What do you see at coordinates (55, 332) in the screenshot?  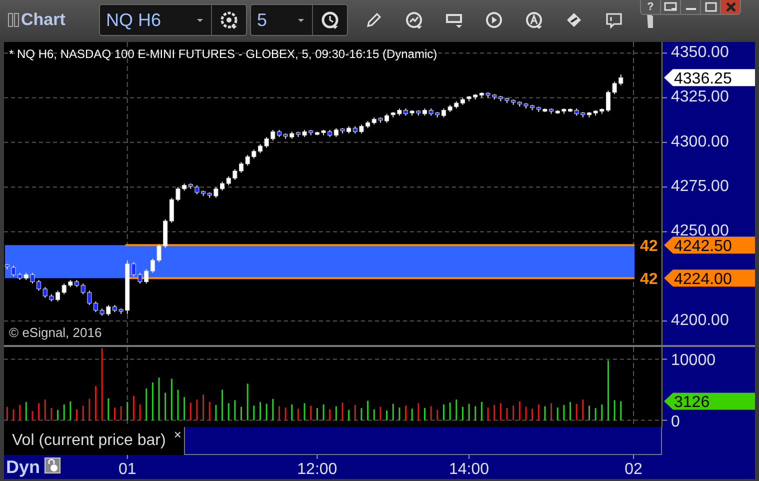 I see `copyright-text: © eSignal, 2016` at bounding box center [55, 332].